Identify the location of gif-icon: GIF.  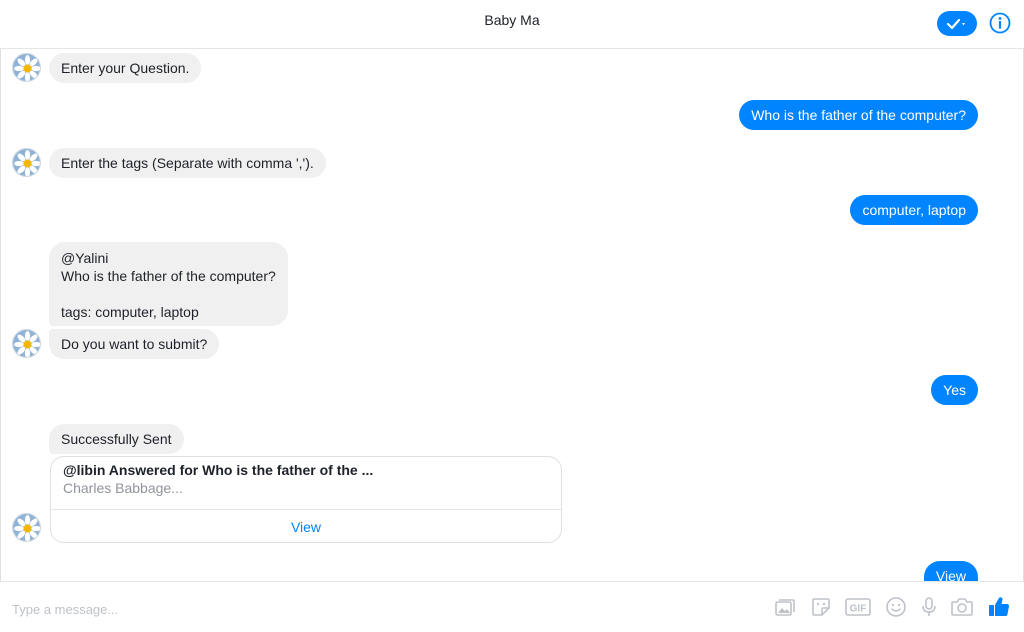
(858, 607).